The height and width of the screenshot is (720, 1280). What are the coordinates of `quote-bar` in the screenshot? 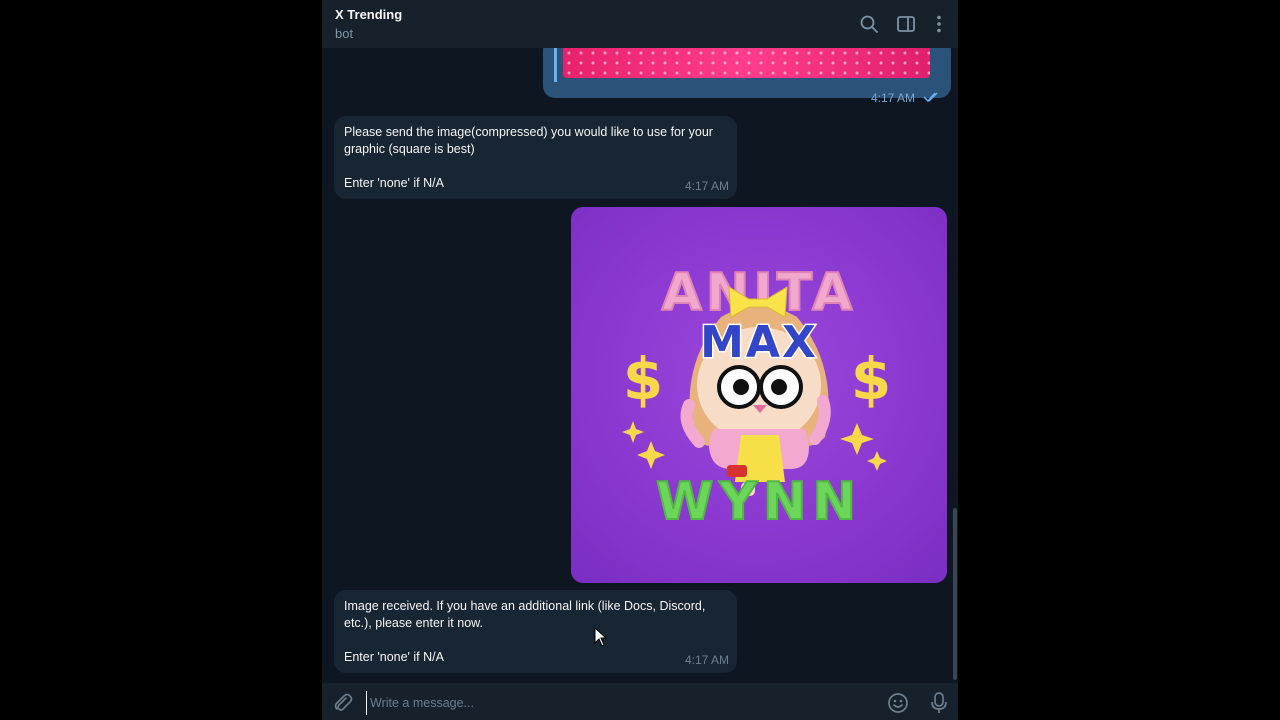 It's located at (555, 65).